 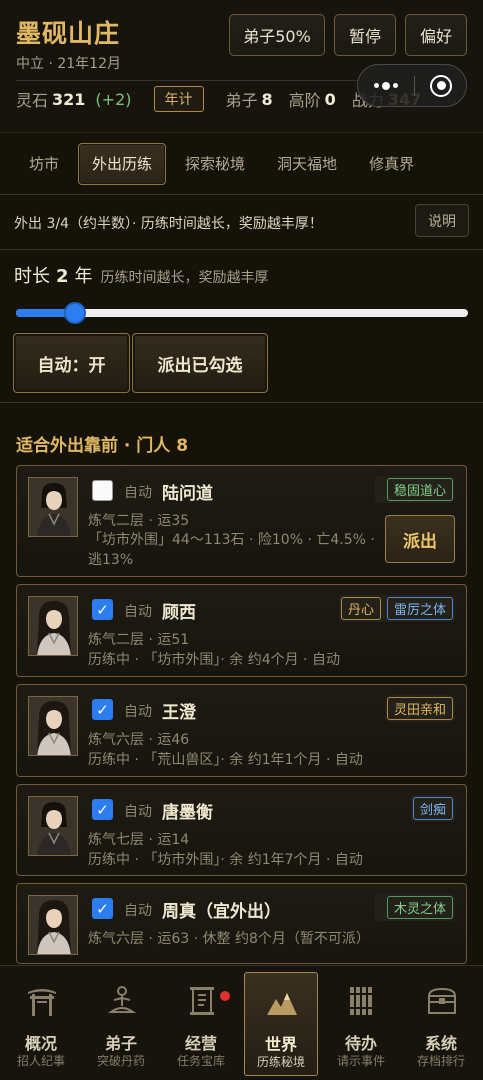 I want to click on section-divider, so click(x=241, y=402).